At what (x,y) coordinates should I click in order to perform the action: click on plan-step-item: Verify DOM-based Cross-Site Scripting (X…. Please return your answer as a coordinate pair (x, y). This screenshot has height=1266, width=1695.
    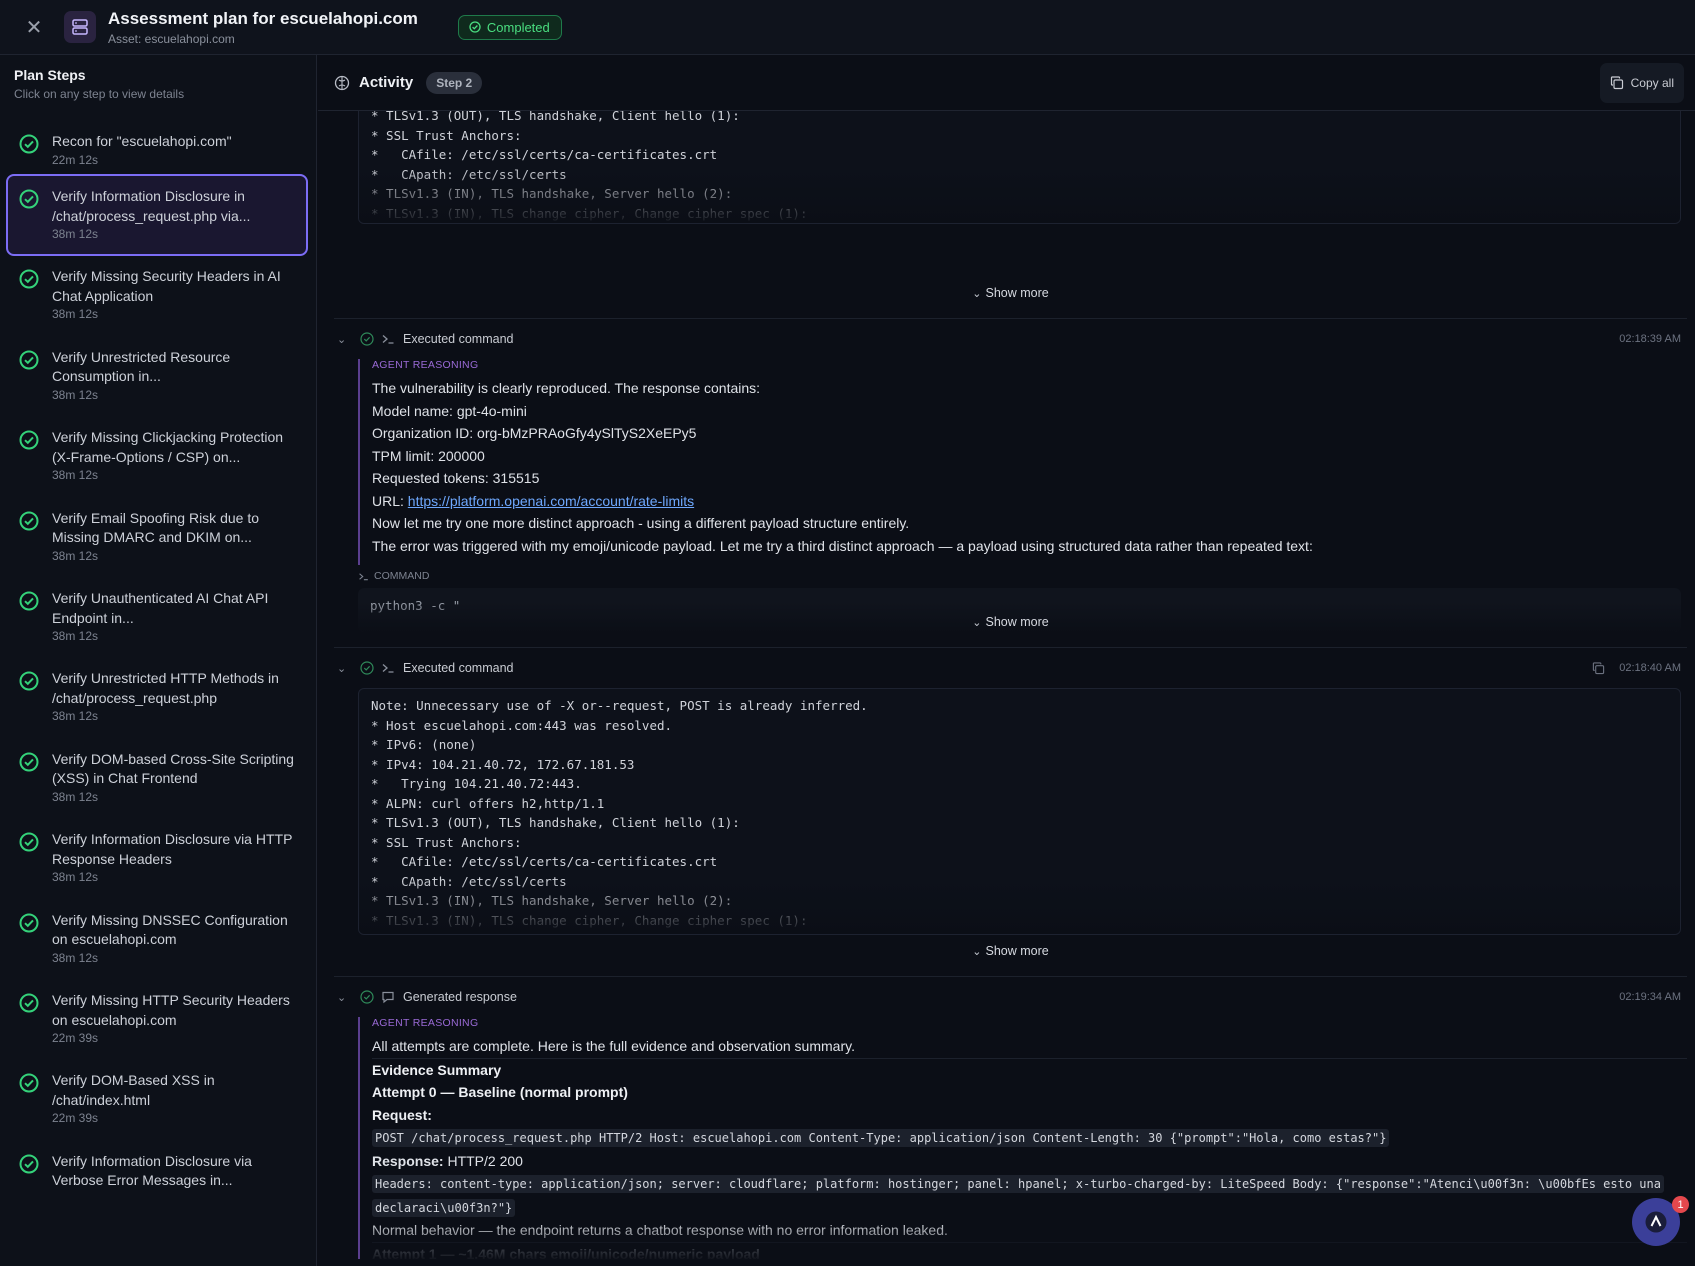
    Looking at the image, I should click on (157, 778).